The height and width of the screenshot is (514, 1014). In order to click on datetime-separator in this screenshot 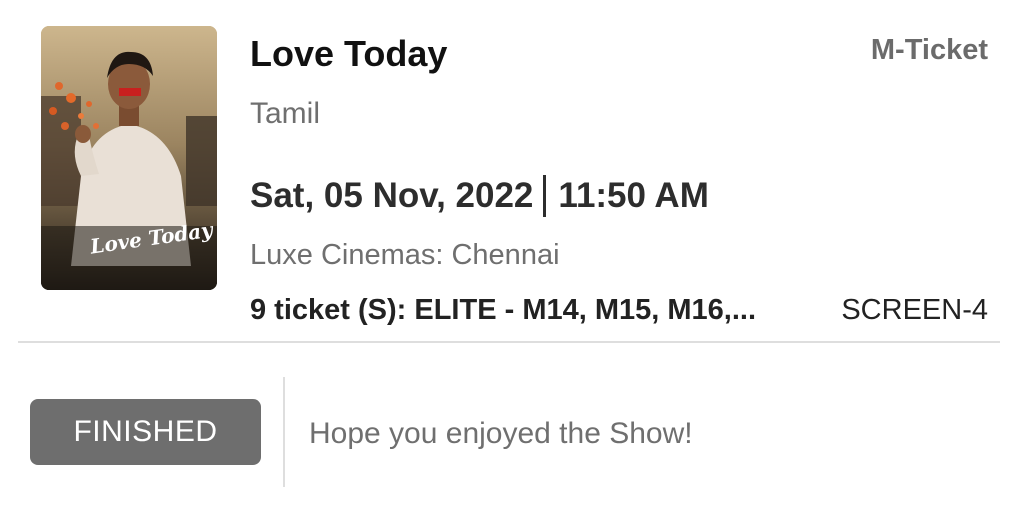, I will do `click(545, 196)`.